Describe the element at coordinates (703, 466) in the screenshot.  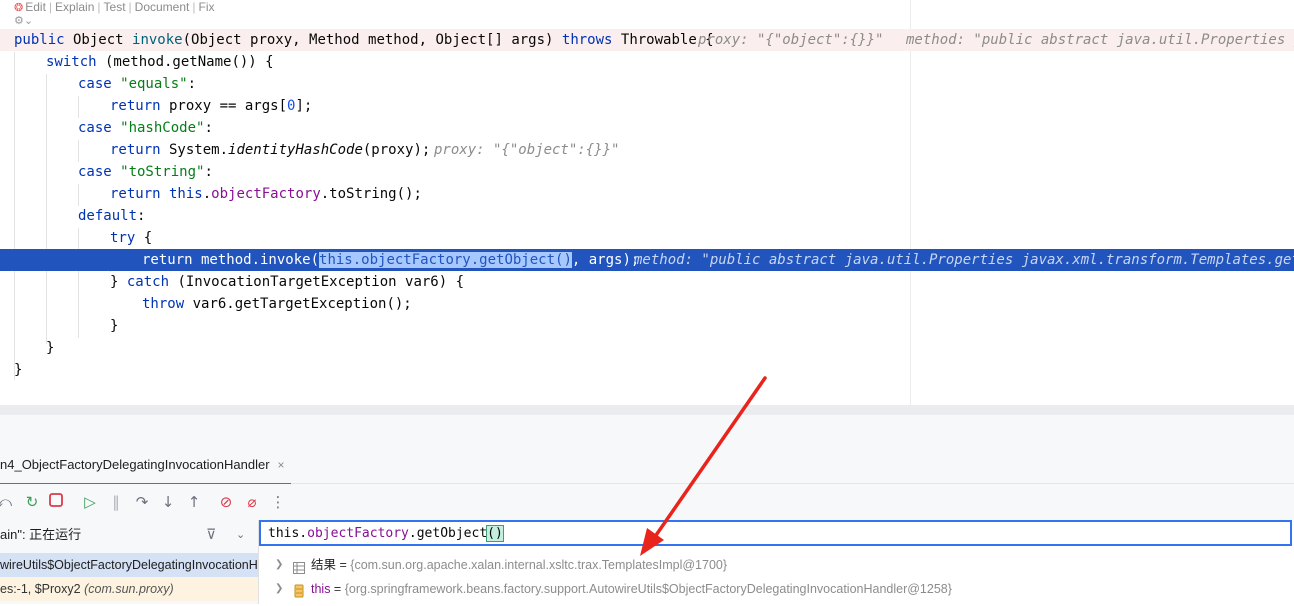
I see `annotation-arrow` at that location.